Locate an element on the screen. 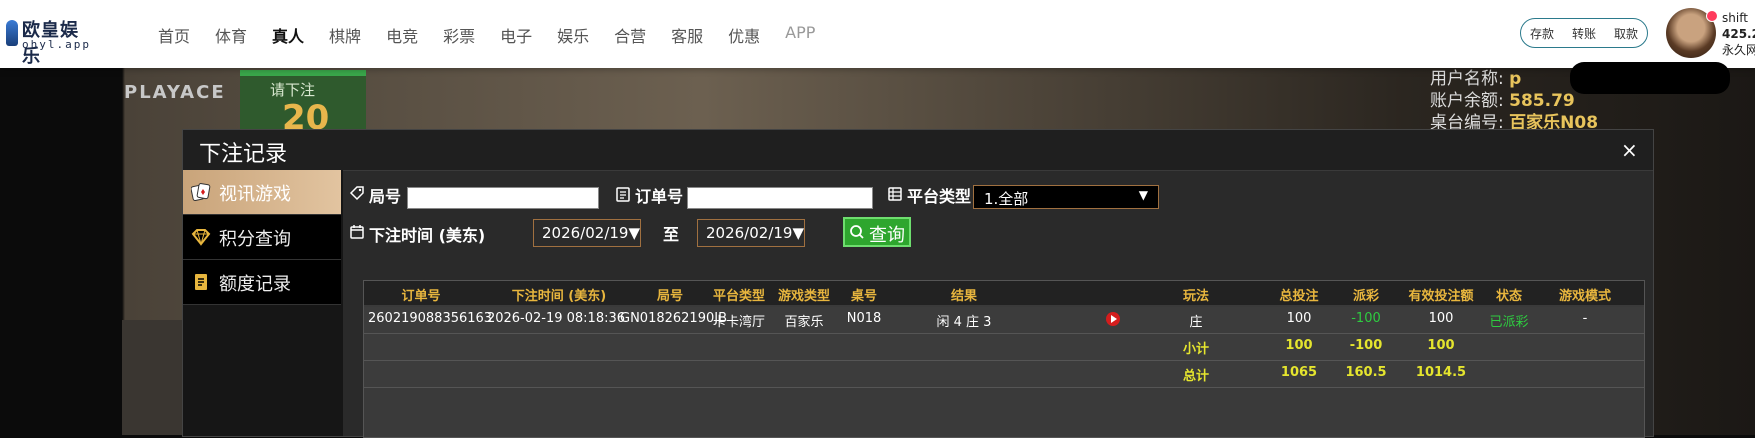 Image resolution: width=1755 pixels, height=438 pixels. receipt-icon is located at coordinates (623, 194).